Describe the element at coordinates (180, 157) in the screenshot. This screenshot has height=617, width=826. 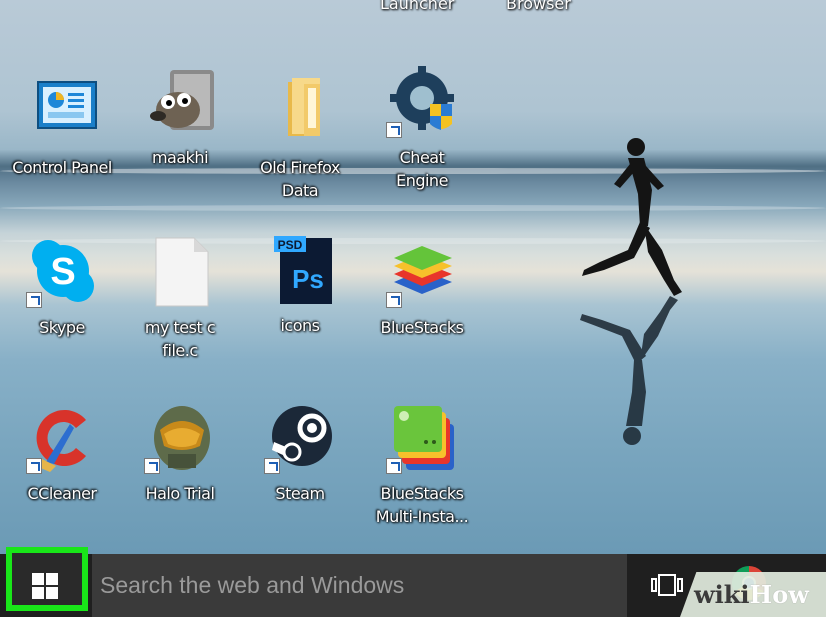
I see `maakhi-label: maakhi` at that location.